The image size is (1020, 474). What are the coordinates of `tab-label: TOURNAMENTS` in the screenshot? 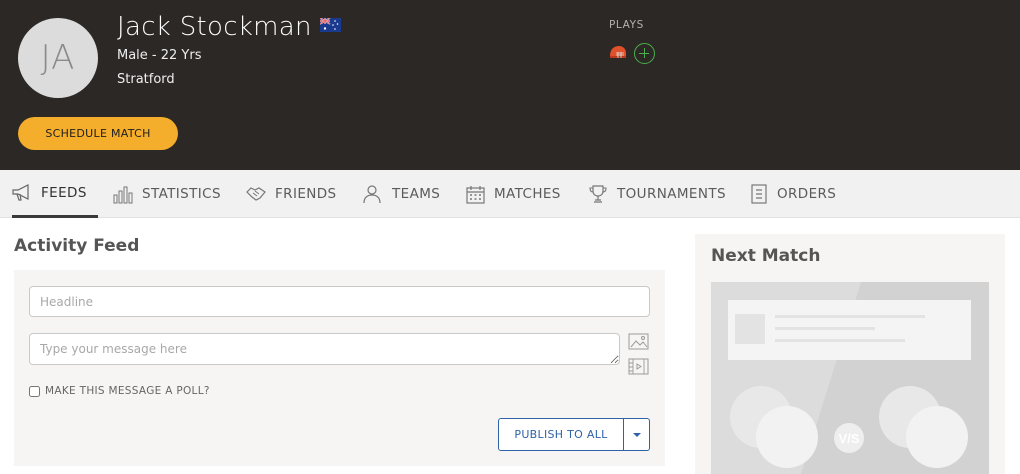 It's located at (671, 194).